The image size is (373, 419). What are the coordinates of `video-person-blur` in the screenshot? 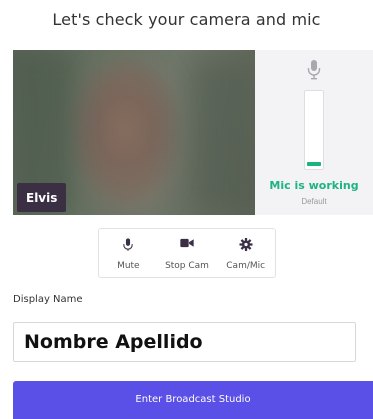 It's located at (128, 135).